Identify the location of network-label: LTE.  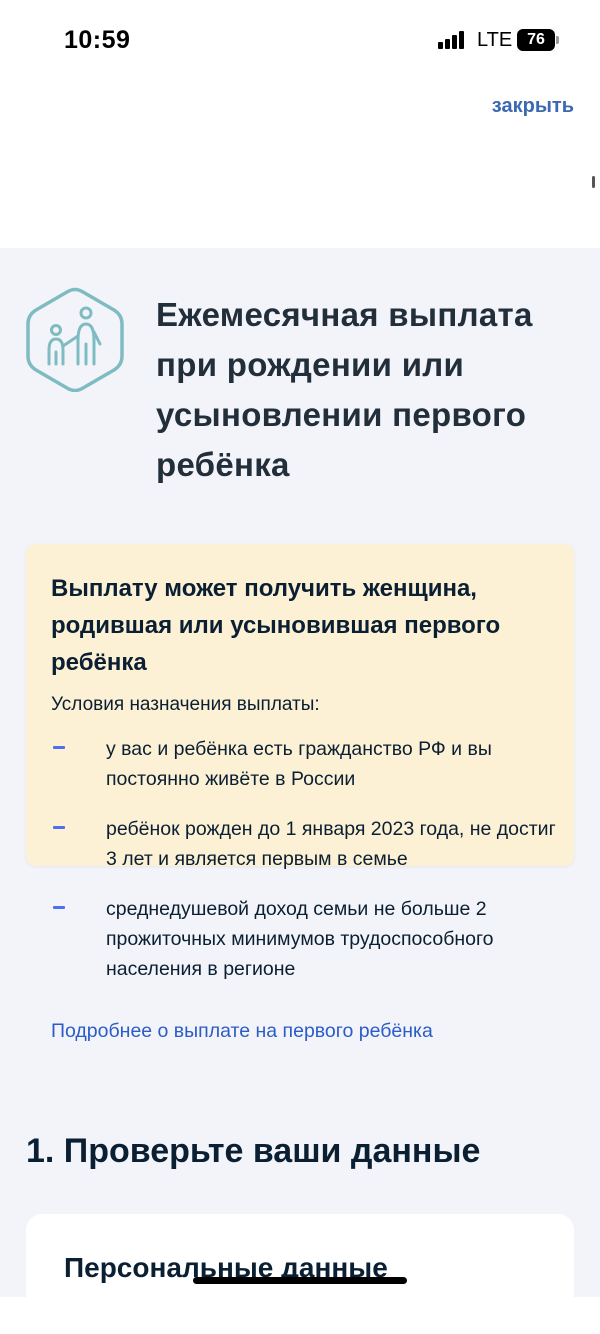
(495, 40).